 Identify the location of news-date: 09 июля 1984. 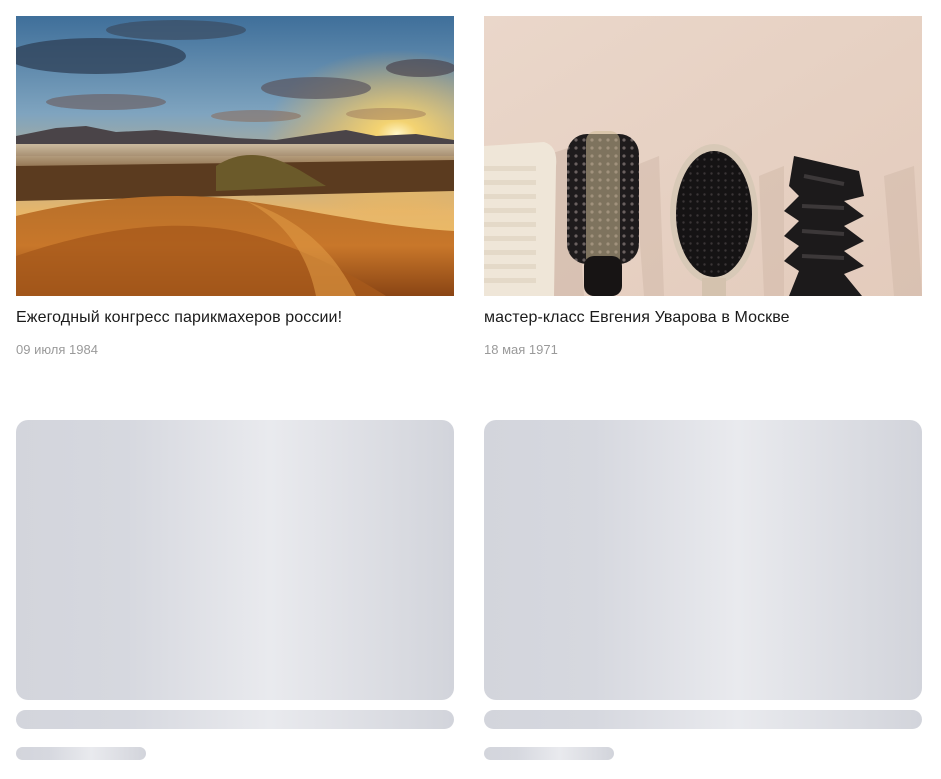
(57, 349).